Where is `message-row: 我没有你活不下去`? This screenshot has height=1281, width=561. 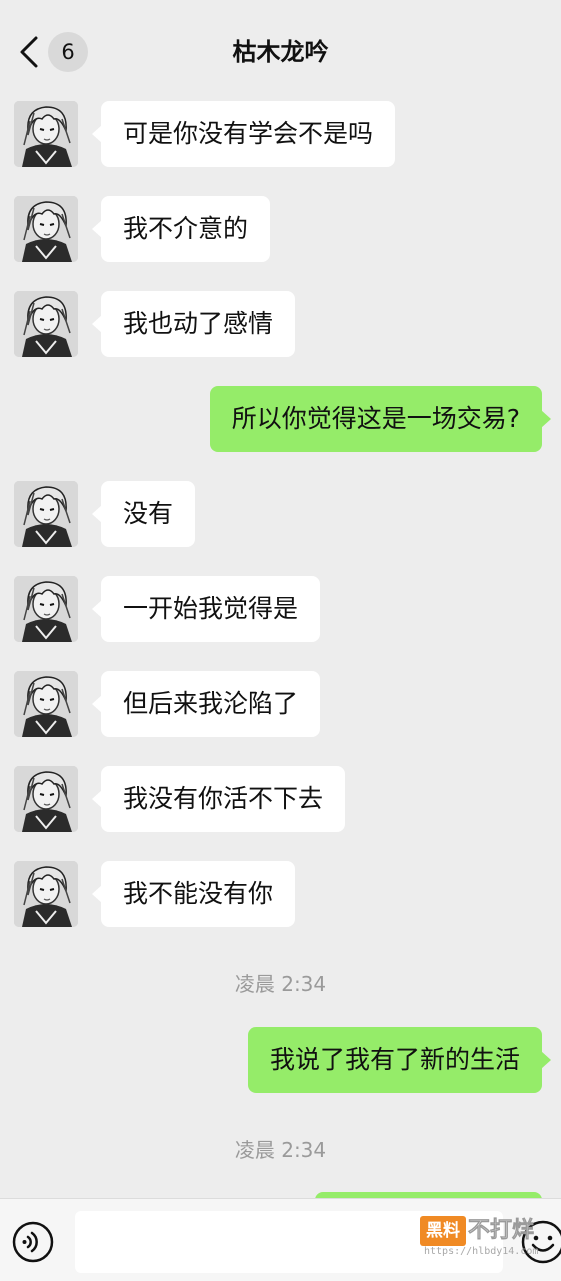
message-row: 我没有你活不下去 is located at coordinates (280, 800).